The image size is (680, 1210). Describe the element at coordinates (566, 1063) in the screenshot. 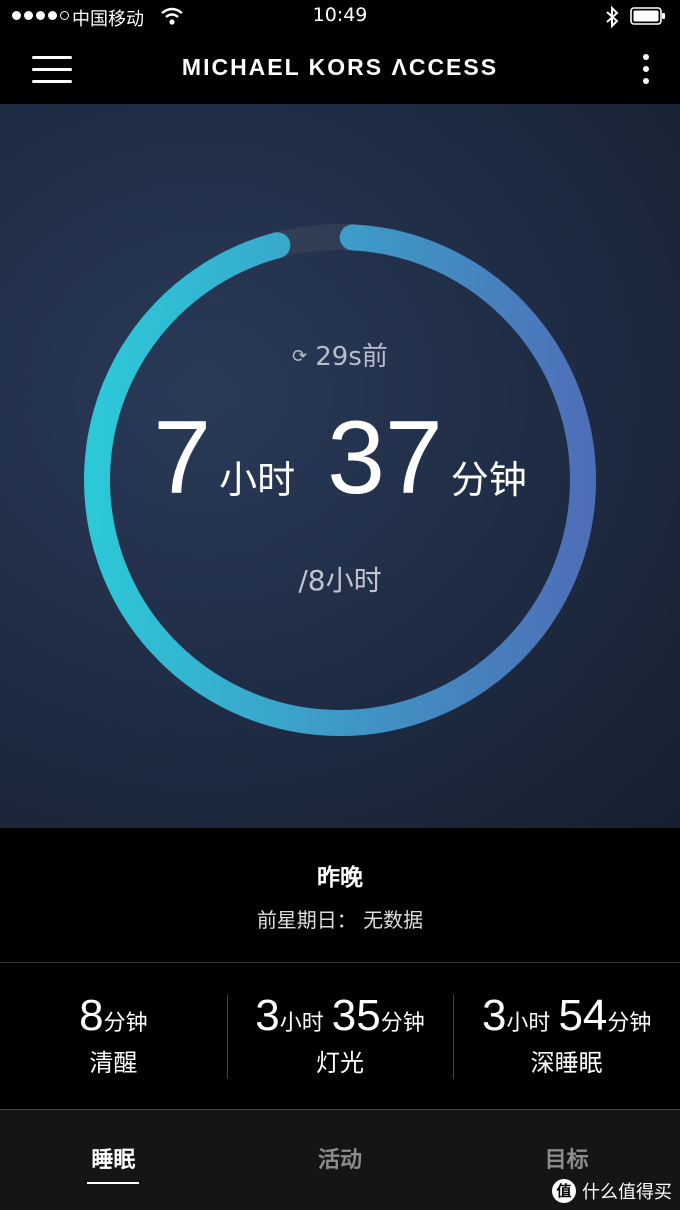

I see `stage-label: 深睡眠` at that location.